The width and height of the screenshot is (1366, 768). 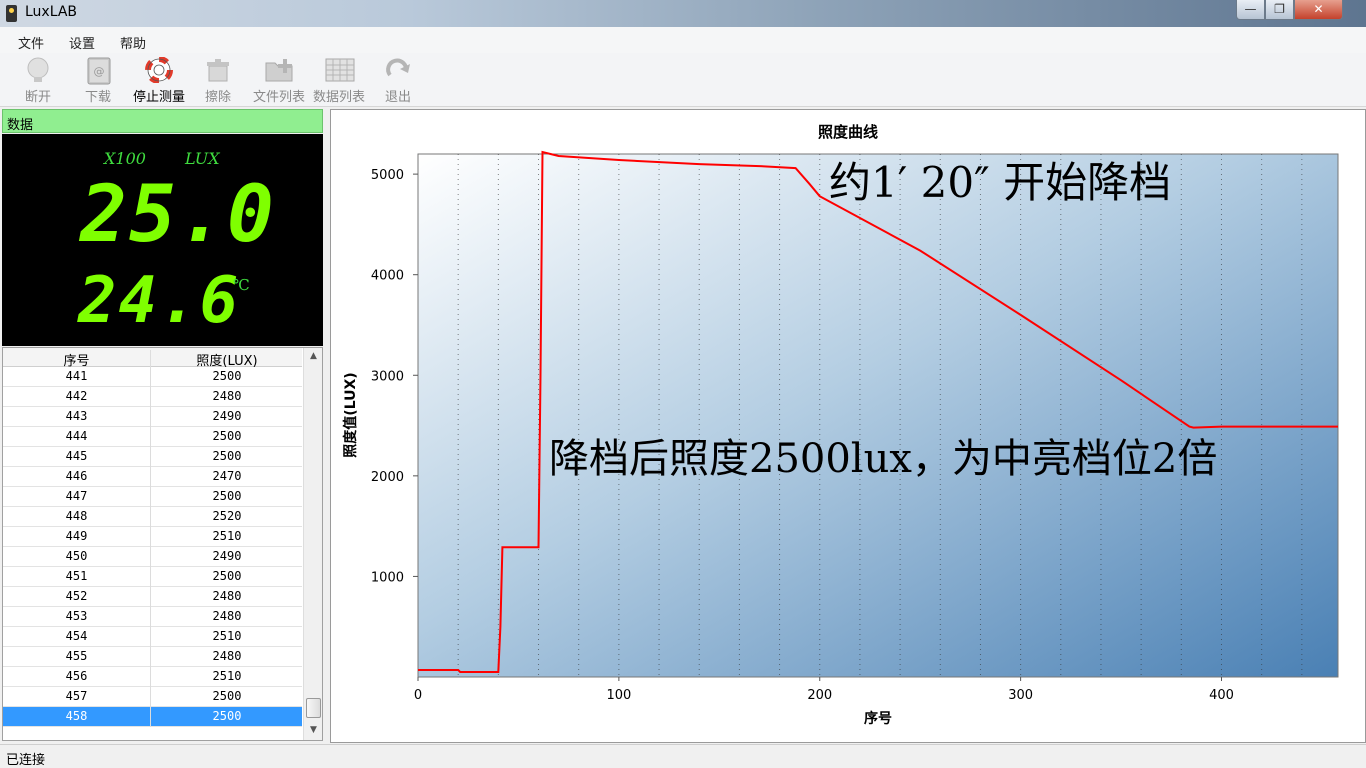 I want to click on stop-measure-button: 停止测量, so click(x=159, y=80).